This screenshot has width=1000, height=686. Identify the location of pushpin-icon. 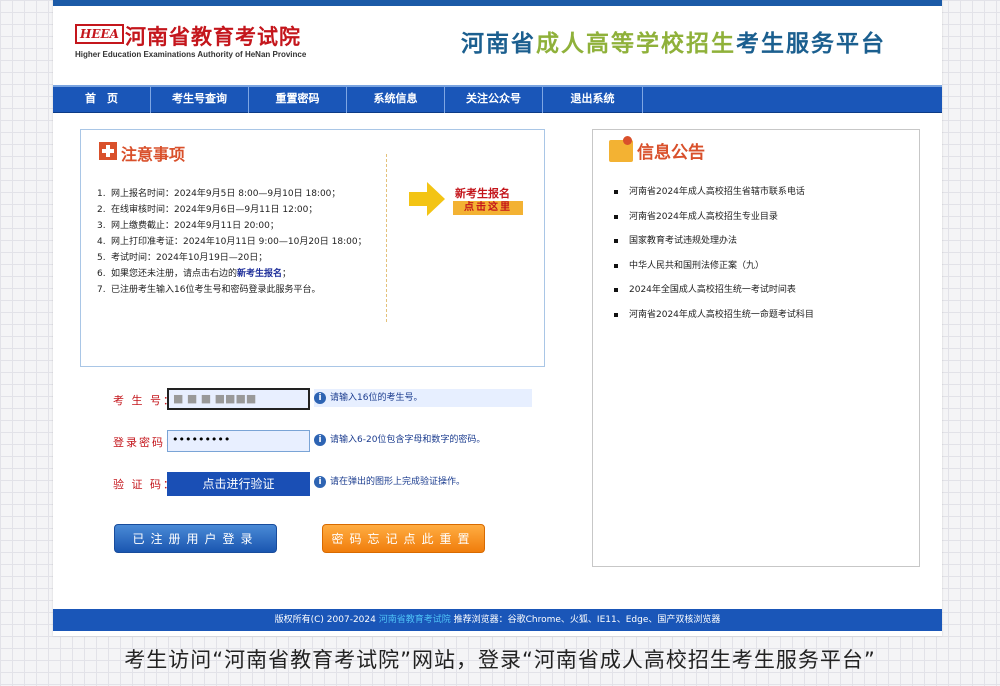
(621, 149).